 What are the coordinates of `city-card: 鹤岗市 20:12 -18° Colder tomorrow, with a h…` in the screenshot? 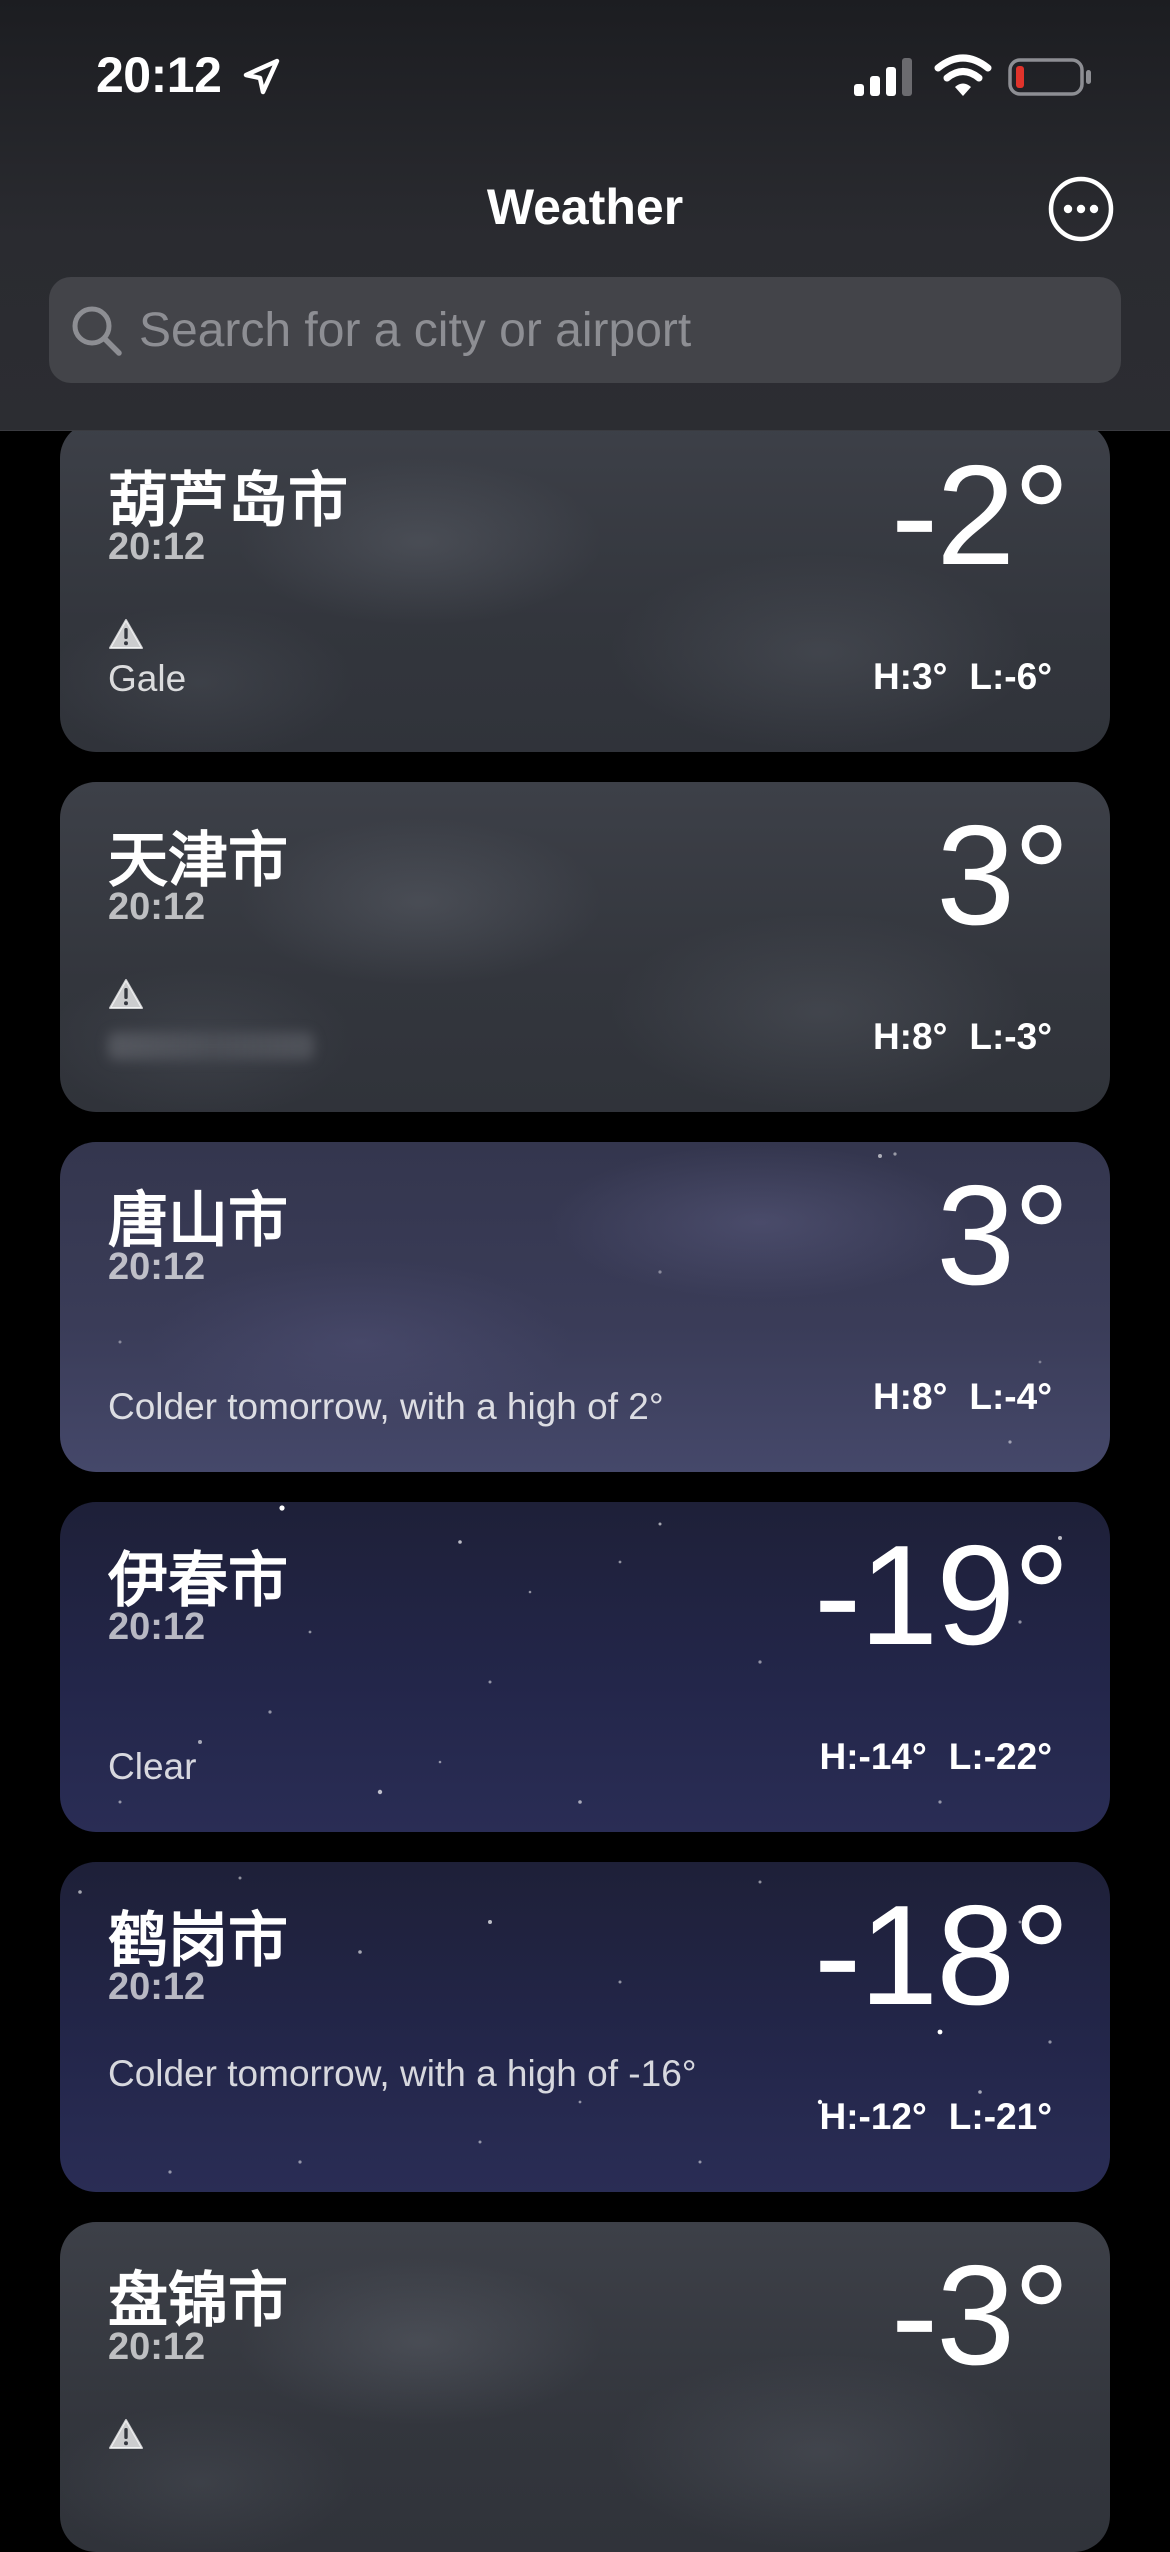 It's located at (585, 2027).